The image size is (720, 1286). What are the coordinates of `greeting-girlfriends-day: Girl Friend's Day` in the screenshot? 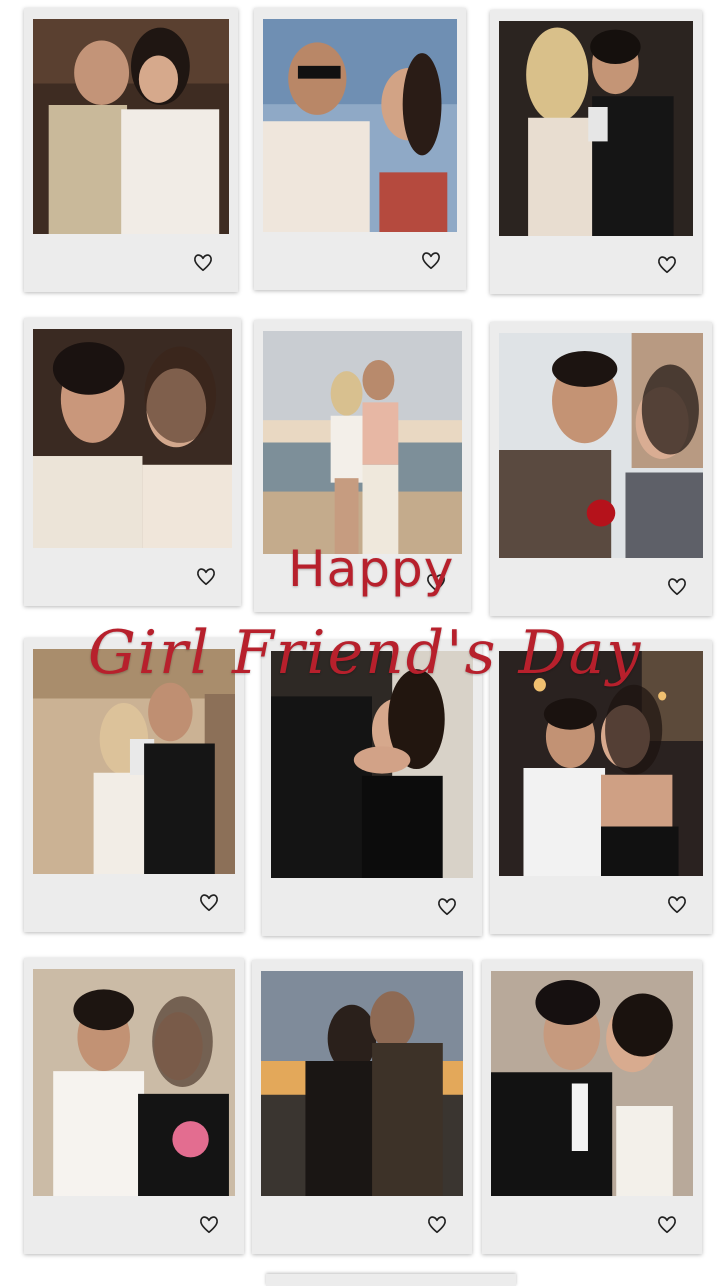 It's located at (365, 653).